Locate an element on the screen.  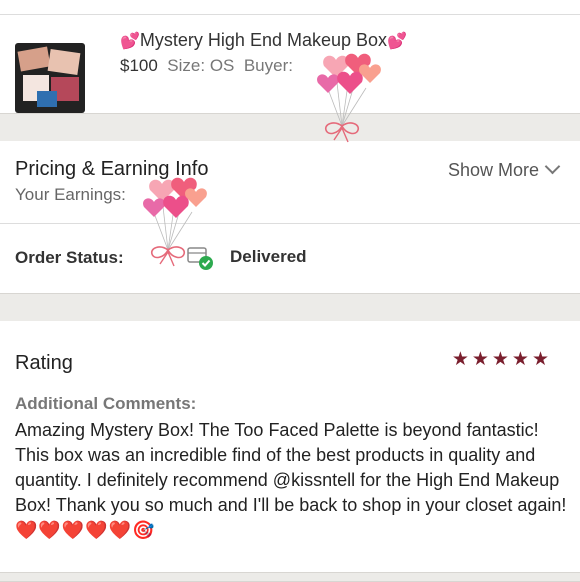
delivered-box-icon is located at coordinates (200, 258).